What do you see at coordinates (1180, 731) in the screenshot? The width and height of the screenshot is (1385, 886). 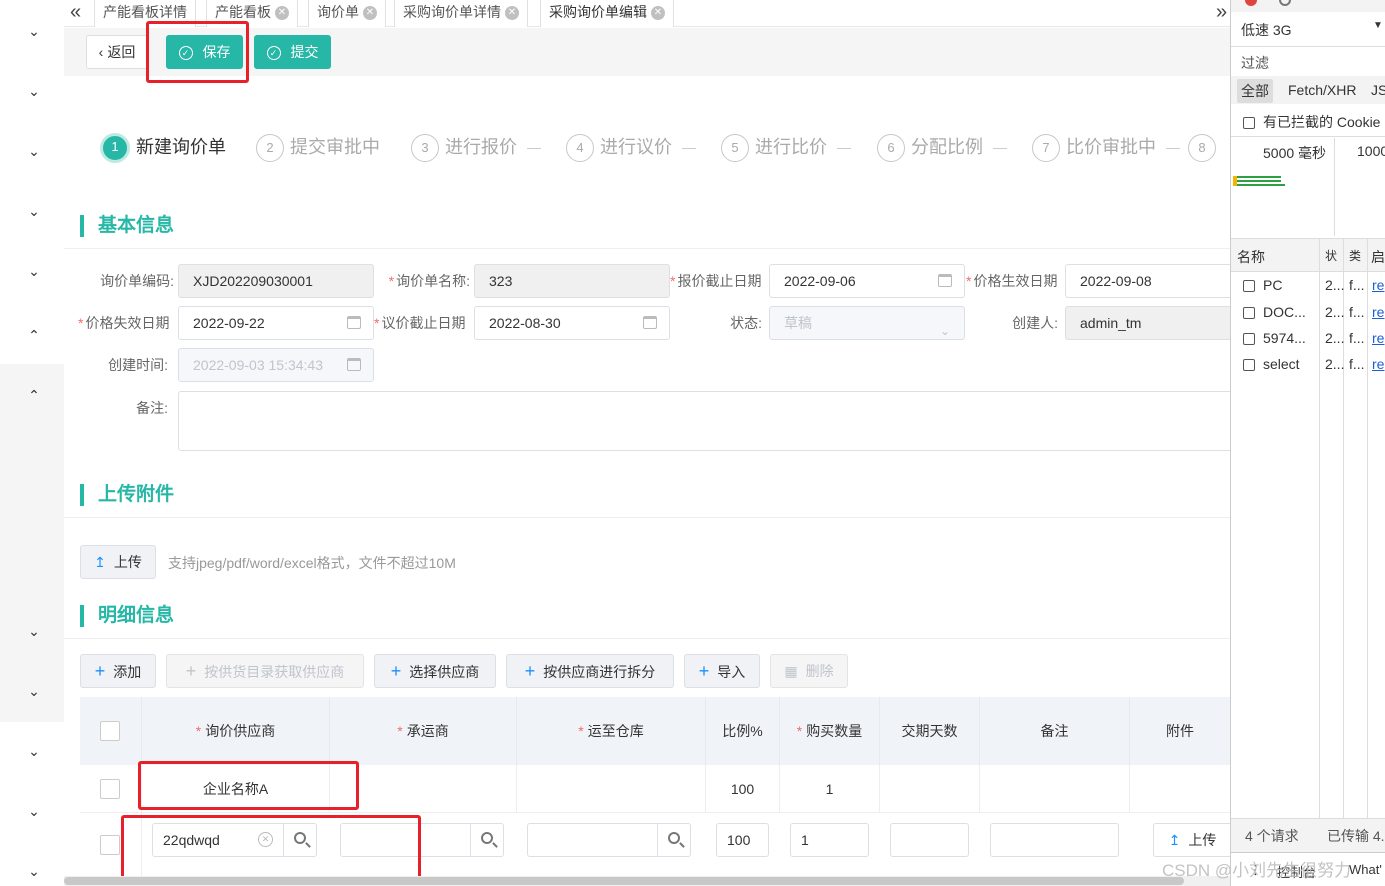 I see `col-attachment: 附件` at bounding box center [1180, 731].